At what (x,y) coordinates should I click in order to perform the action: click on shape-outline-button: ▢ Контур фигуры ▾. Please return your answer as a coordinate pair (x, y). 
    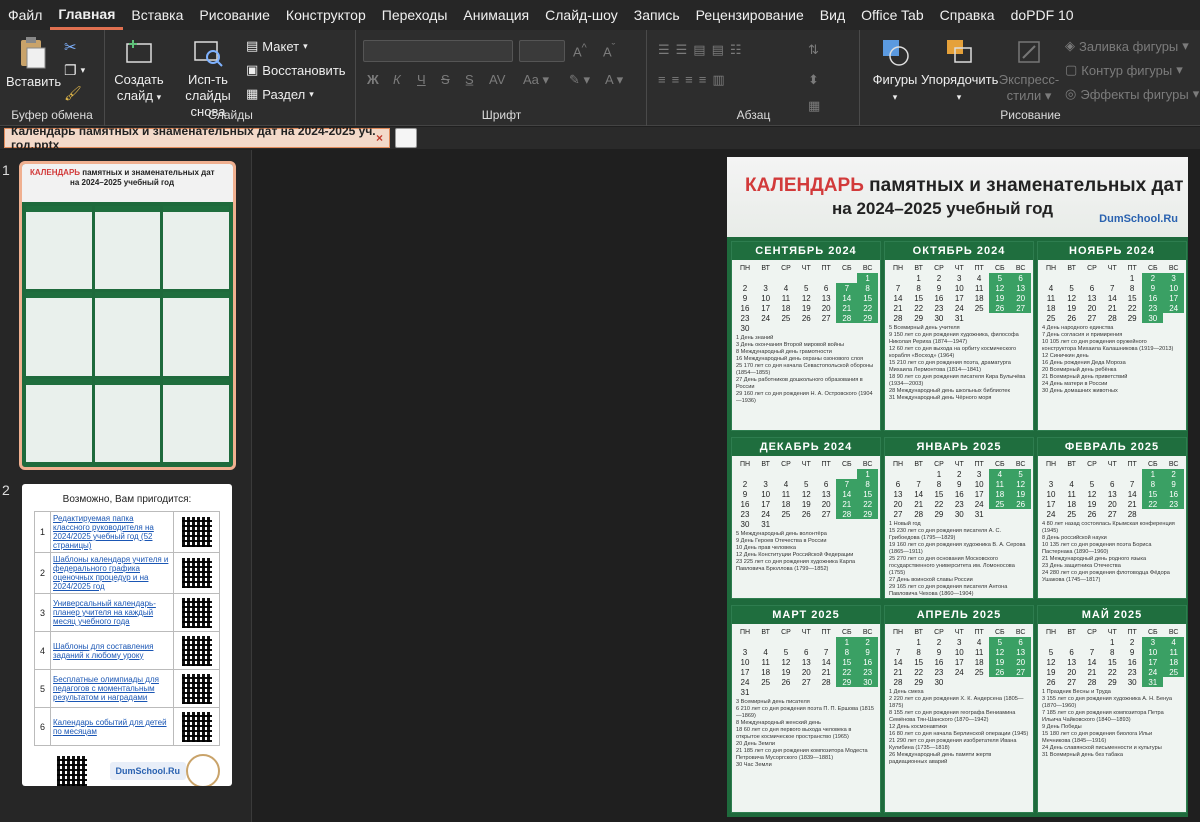
    Looking at the image, I should click on (1124, 70).